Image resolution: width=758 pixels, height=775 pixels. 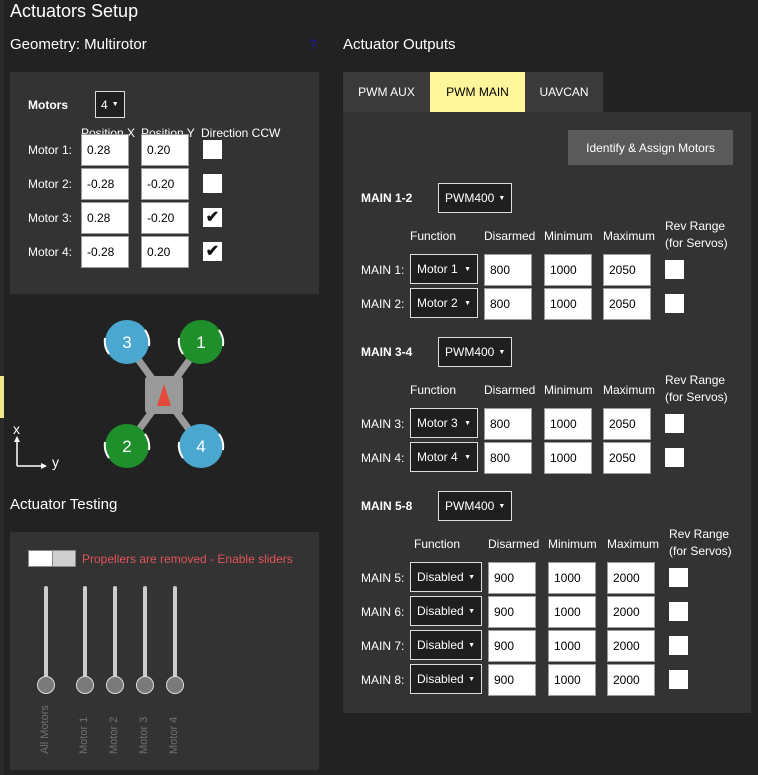 What do you see at coordinates (477, 92) in the screenshot?
I see `tab-pwm-main: PWM MAIN` at bounding box center [477, 92].